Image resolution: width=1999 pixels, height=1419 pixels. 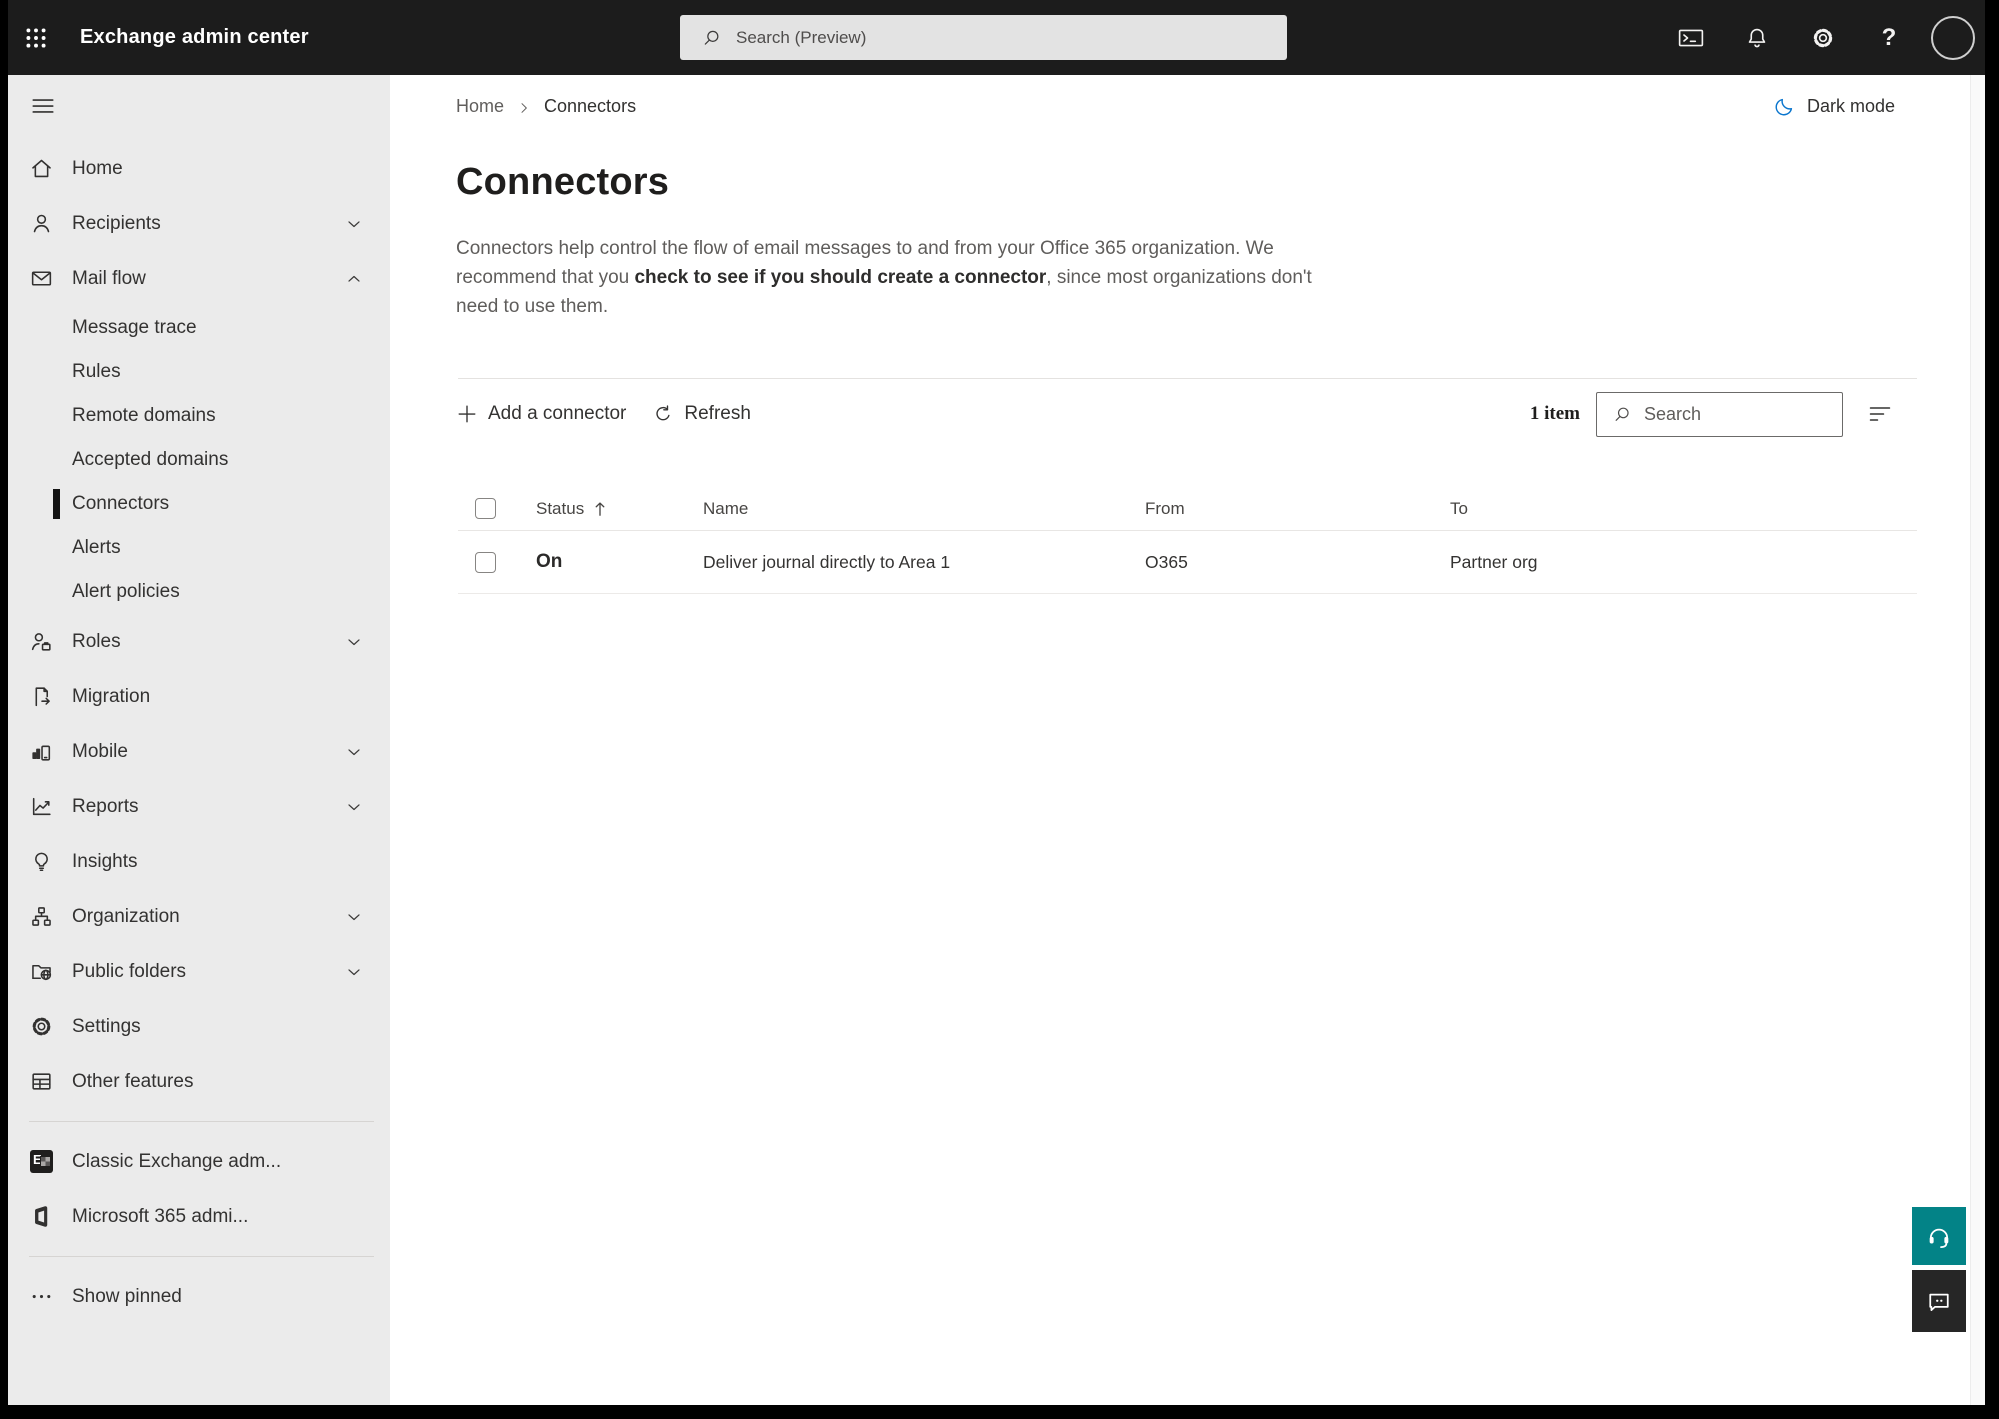 I want to click on sidebar-item-label: Remote domains, so click(x=144, y=415).